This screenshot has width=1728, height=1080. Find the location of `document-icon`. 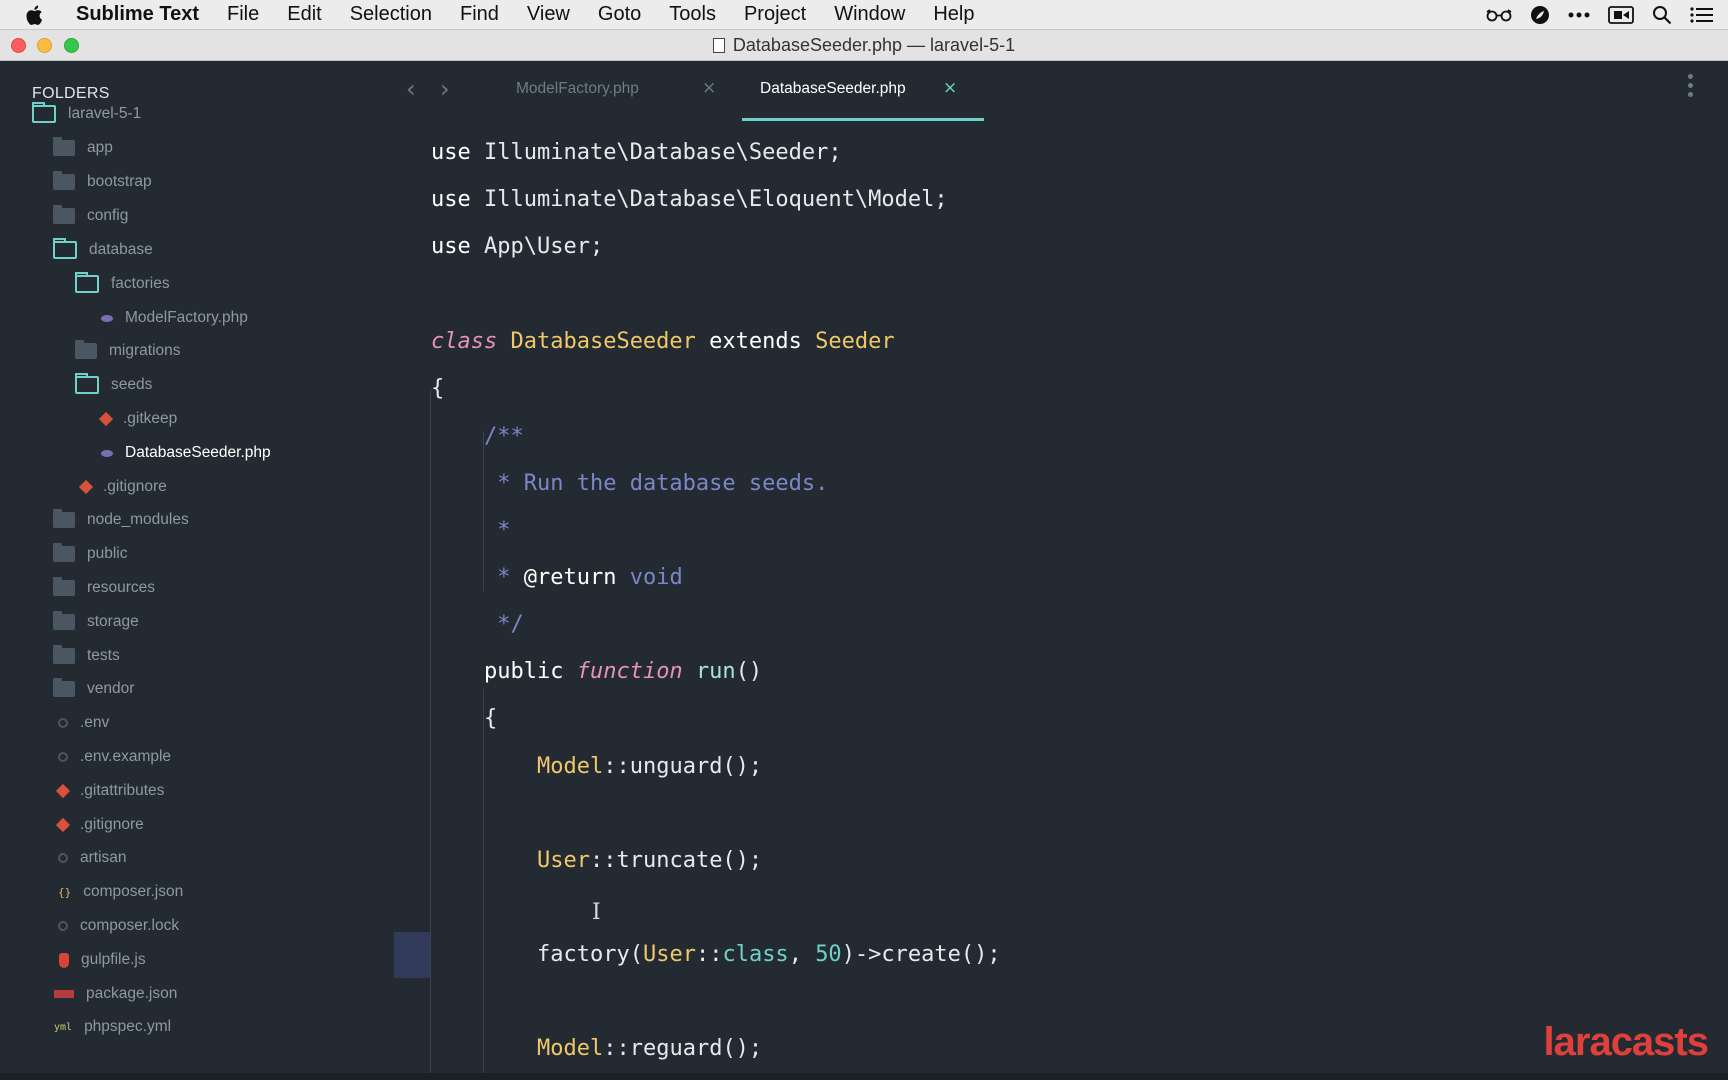

document-icon is located at coordinates (718, 45).